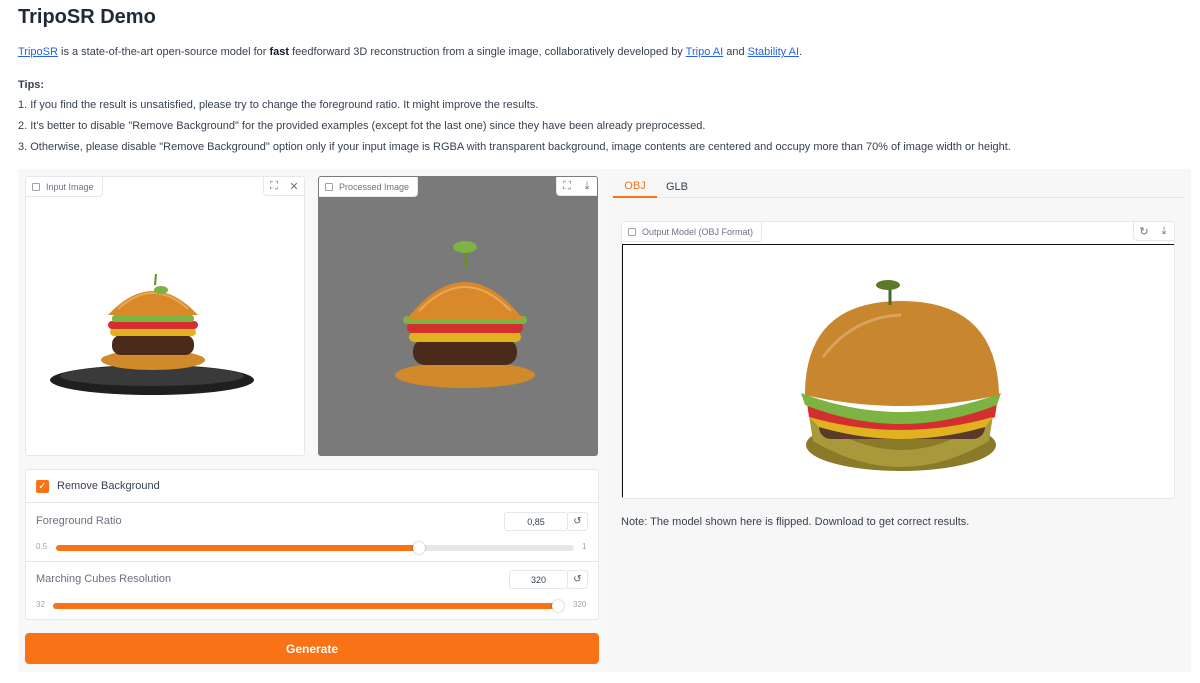 The width and height of the screenshot is (1200, 683). I want to click on intro-bold-fast: fast, so click(279, 52).